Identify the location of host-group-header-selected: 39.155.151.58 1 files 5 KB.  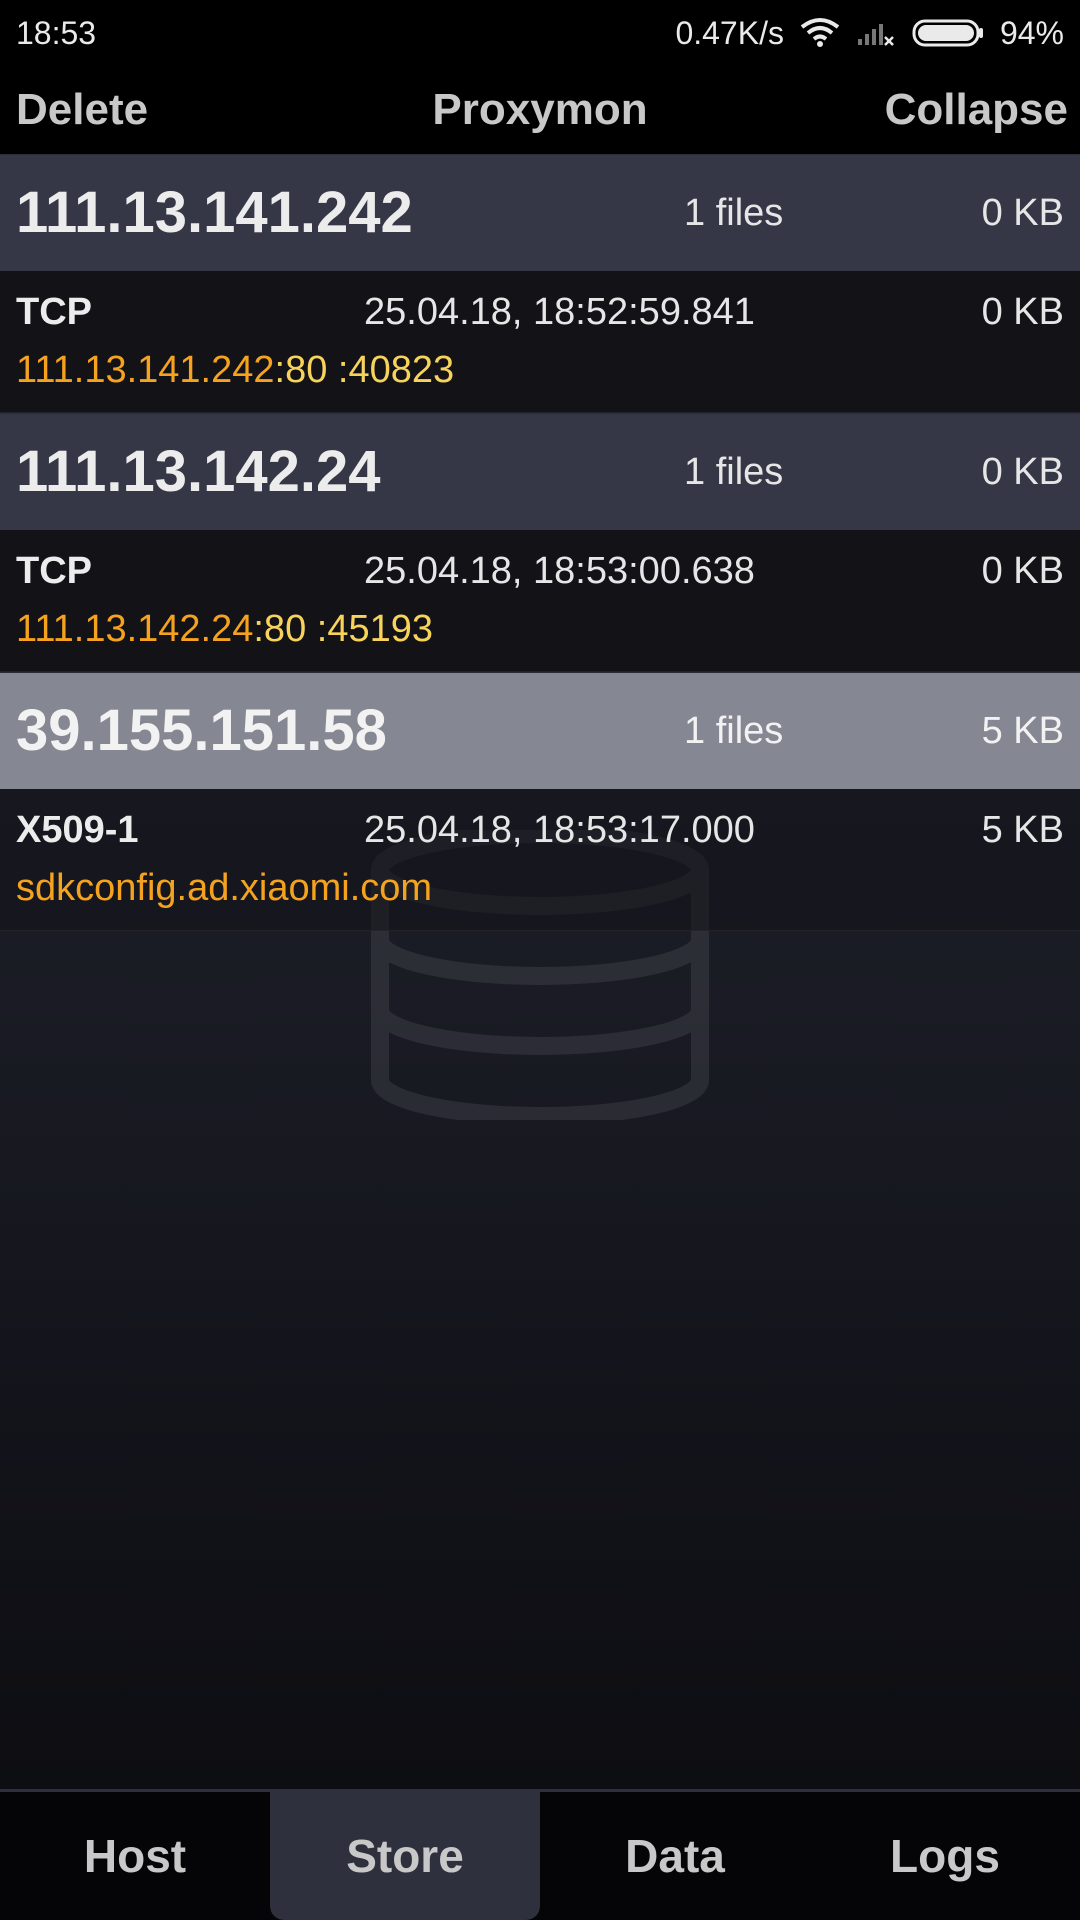
(540, 730).